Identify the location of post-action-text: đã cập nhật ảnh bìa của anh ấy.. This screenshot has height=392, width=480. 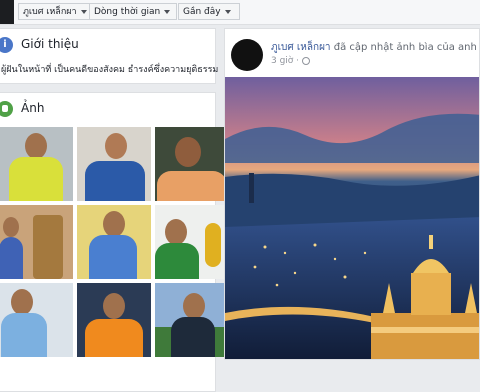
(406, 47).